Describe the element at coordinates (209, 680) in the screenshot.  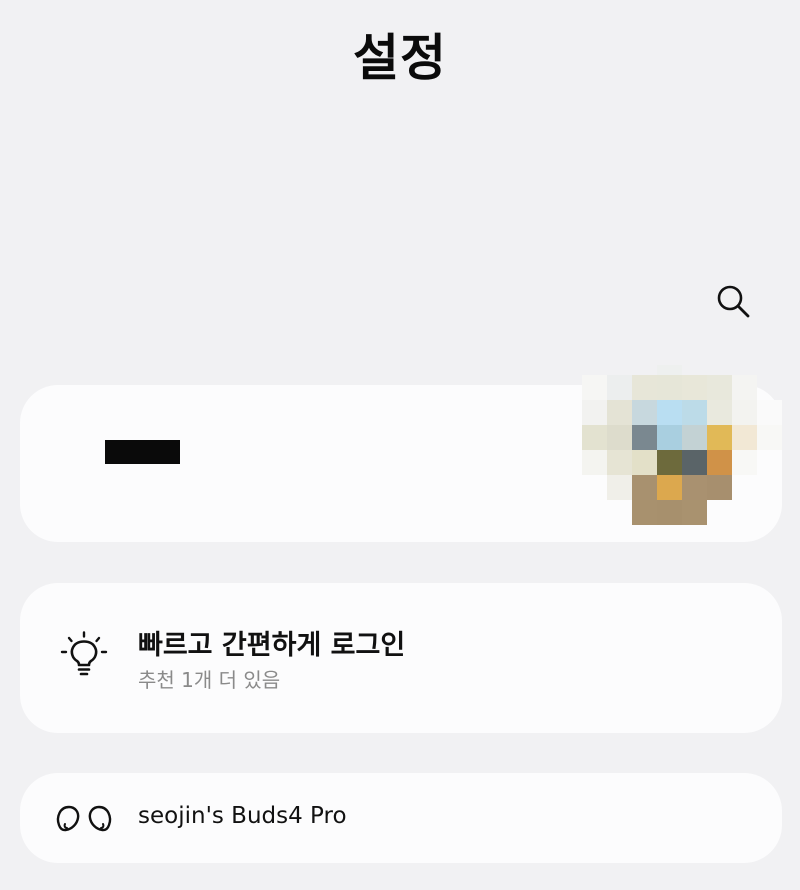
I see `quick-login-subtitle: 추천 1개 더 있음` at that location.